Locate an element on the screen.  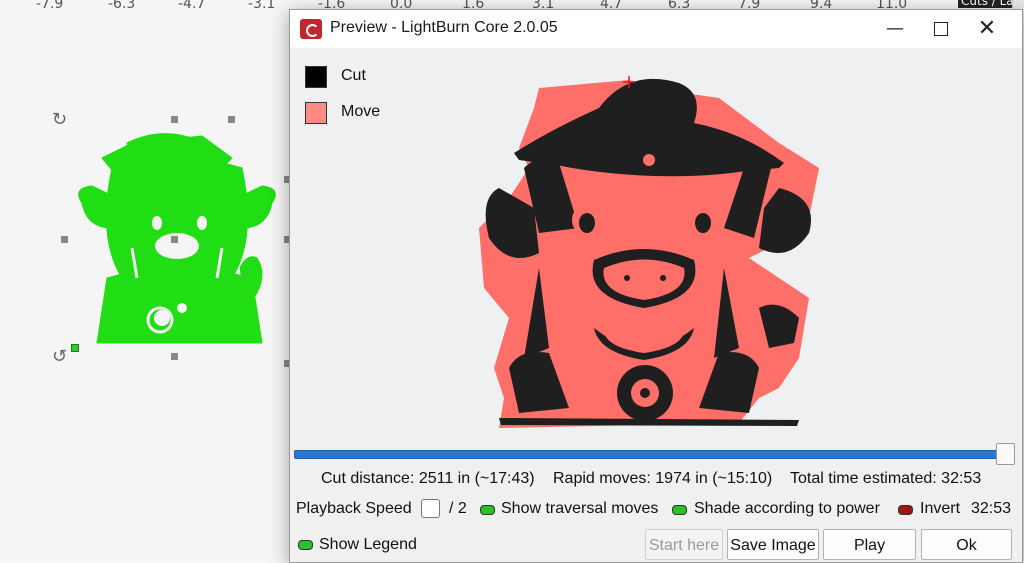
maximize-button is located at coordinates (941, 29).